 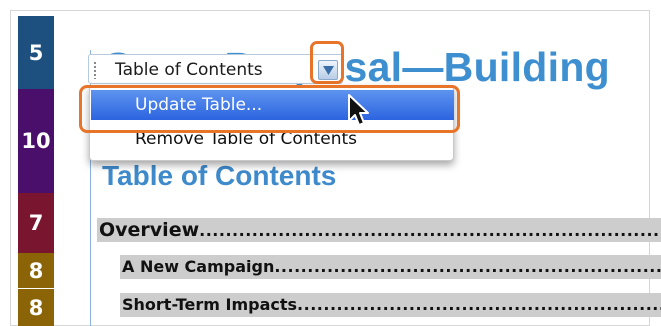 I want to click on level-label: 10, so click(x=36, y=141).